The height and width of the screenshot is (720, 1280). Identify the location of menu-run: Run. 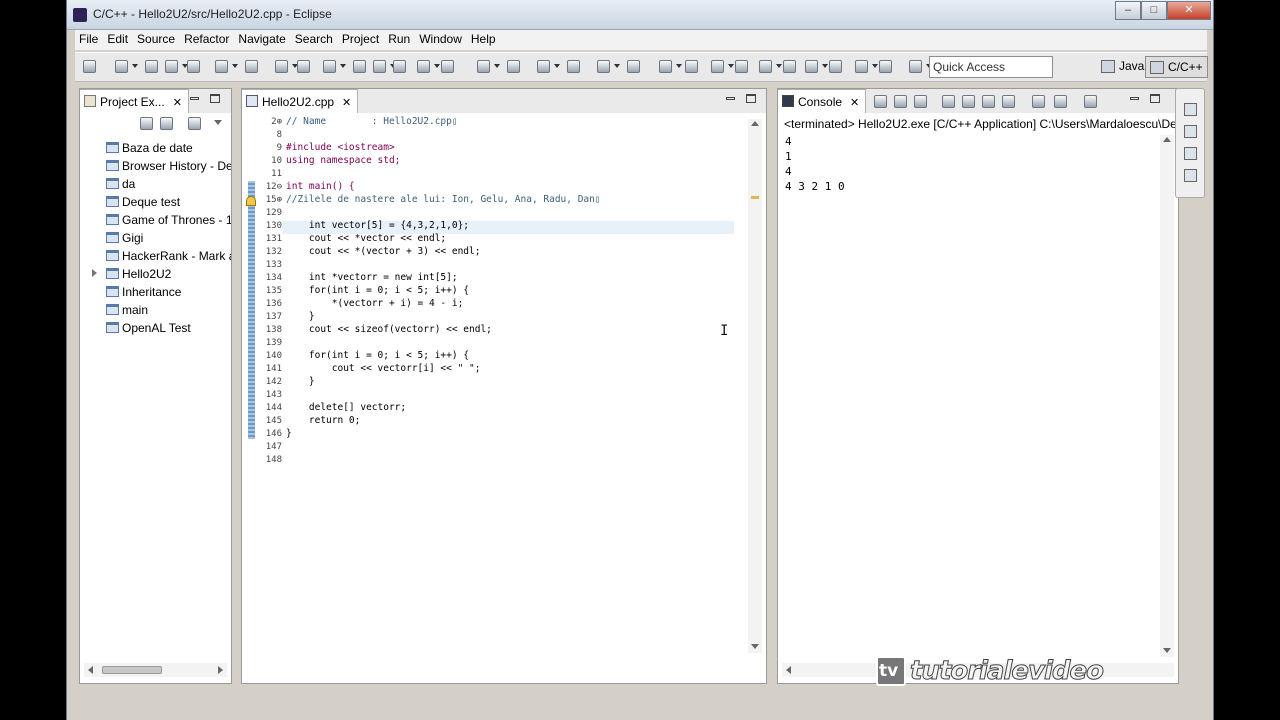
(399, 38).